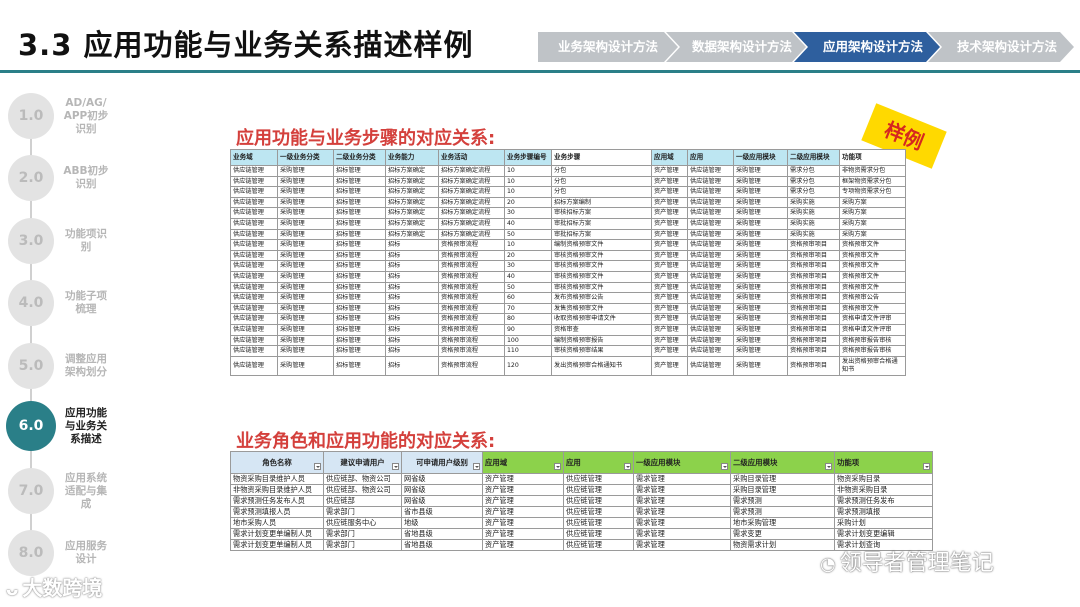 This screenshot has height=607, width=1080. Describe the element at coordinates (86, 115) in the screenshot. I see `timeline-label-1: AD/AG/APP初步 识别` at that location.